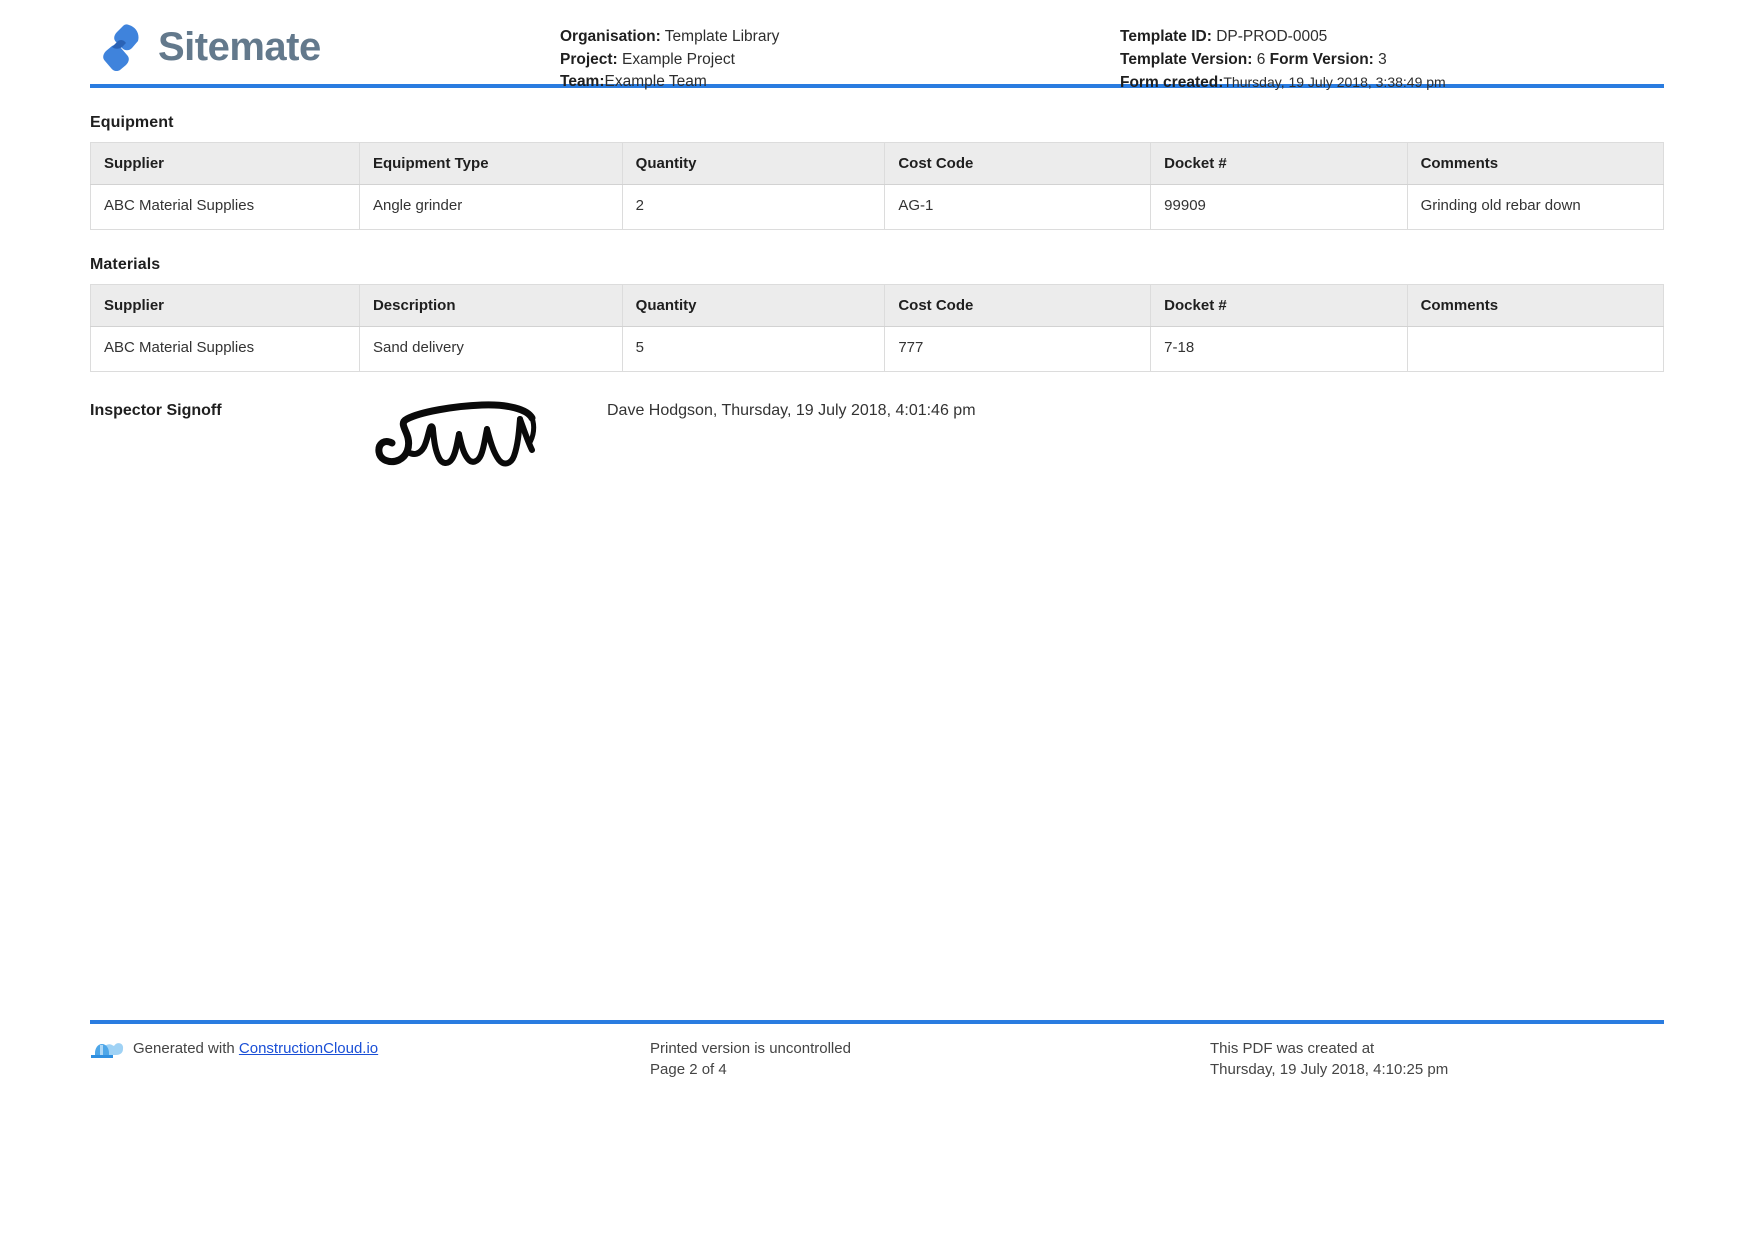 The image size is (1754, 1240). I want to click on cell-docket: 99909, so click(1279, 207).